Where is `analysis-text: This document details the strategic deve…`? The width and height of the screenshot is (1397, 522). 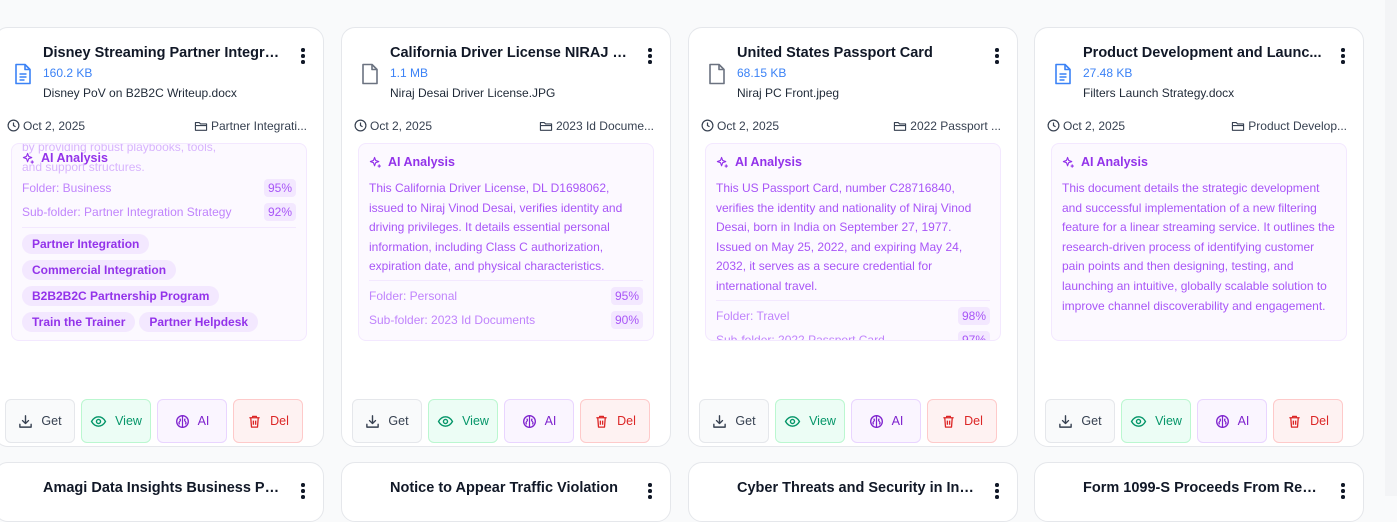 analysis-text: This document details the strategic deve… is located at coordinates (1198, 247).